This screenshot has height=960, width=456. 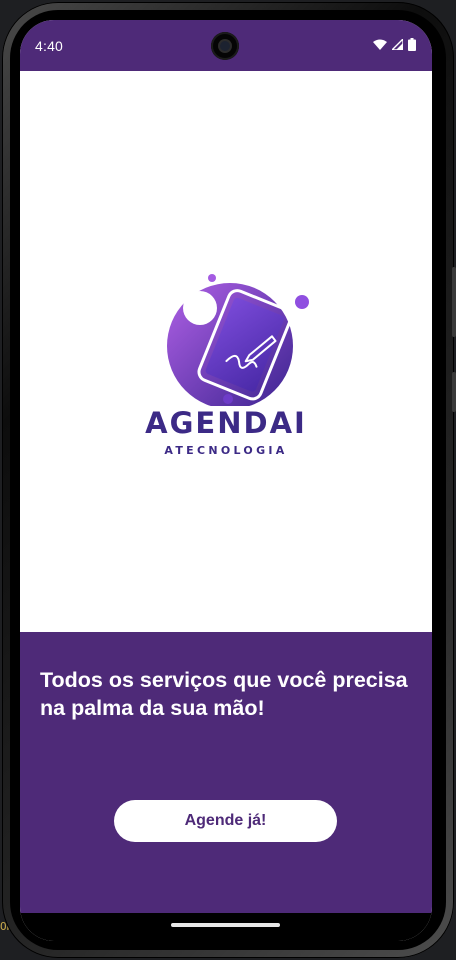 I want to click on status-time: 4:40, so click(x=49, y=46).